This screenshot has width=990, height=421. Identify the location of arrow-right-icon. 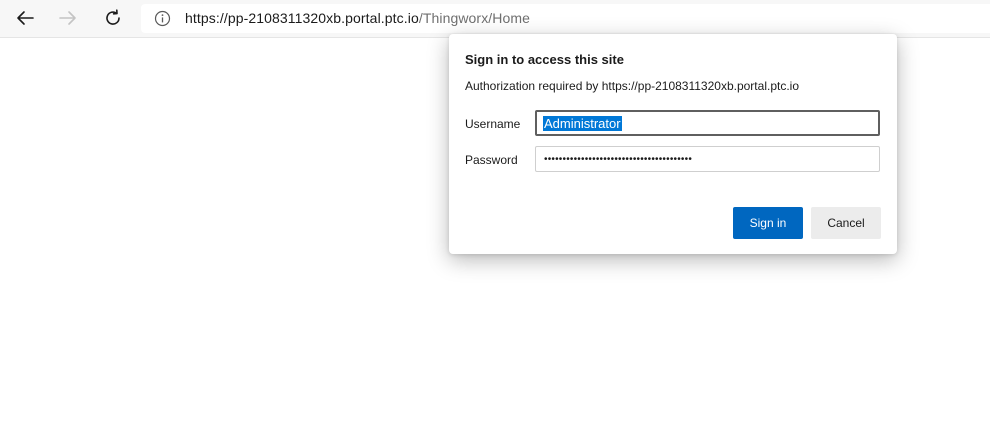
(67, 18).